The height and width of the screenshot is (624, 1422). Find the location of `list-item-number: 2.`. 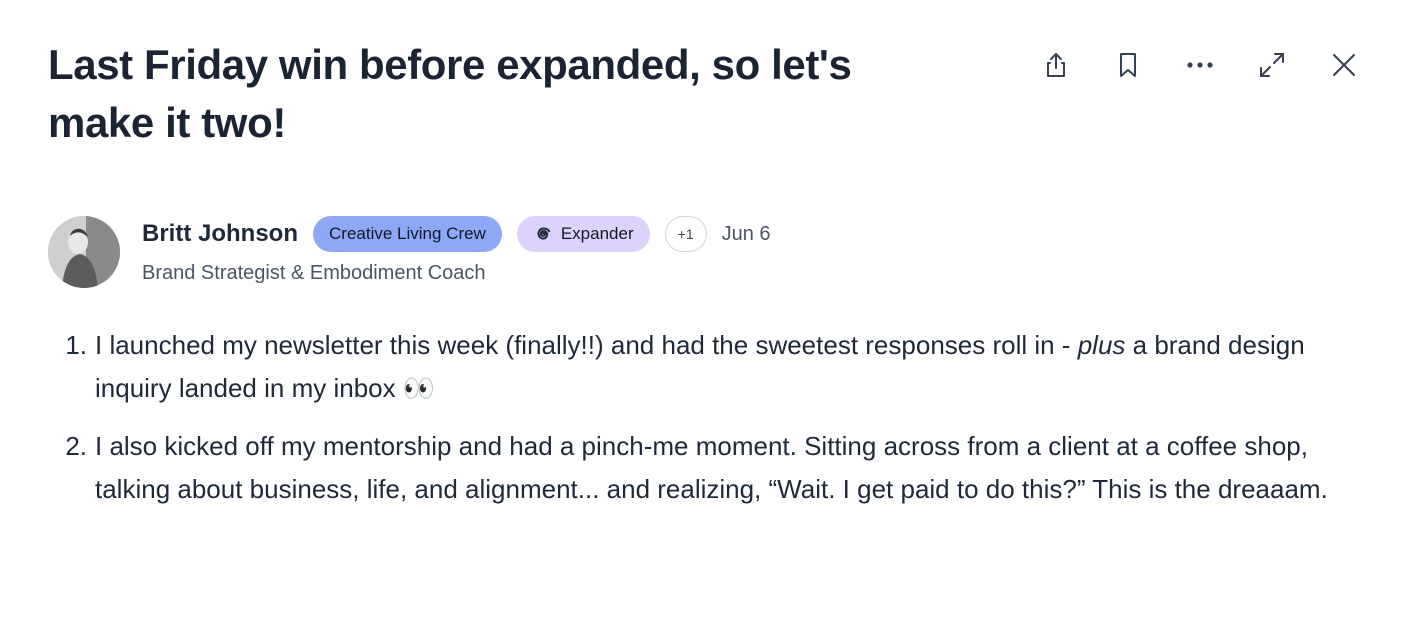

list-item-number: 2. is located at coordinates (76, 446).